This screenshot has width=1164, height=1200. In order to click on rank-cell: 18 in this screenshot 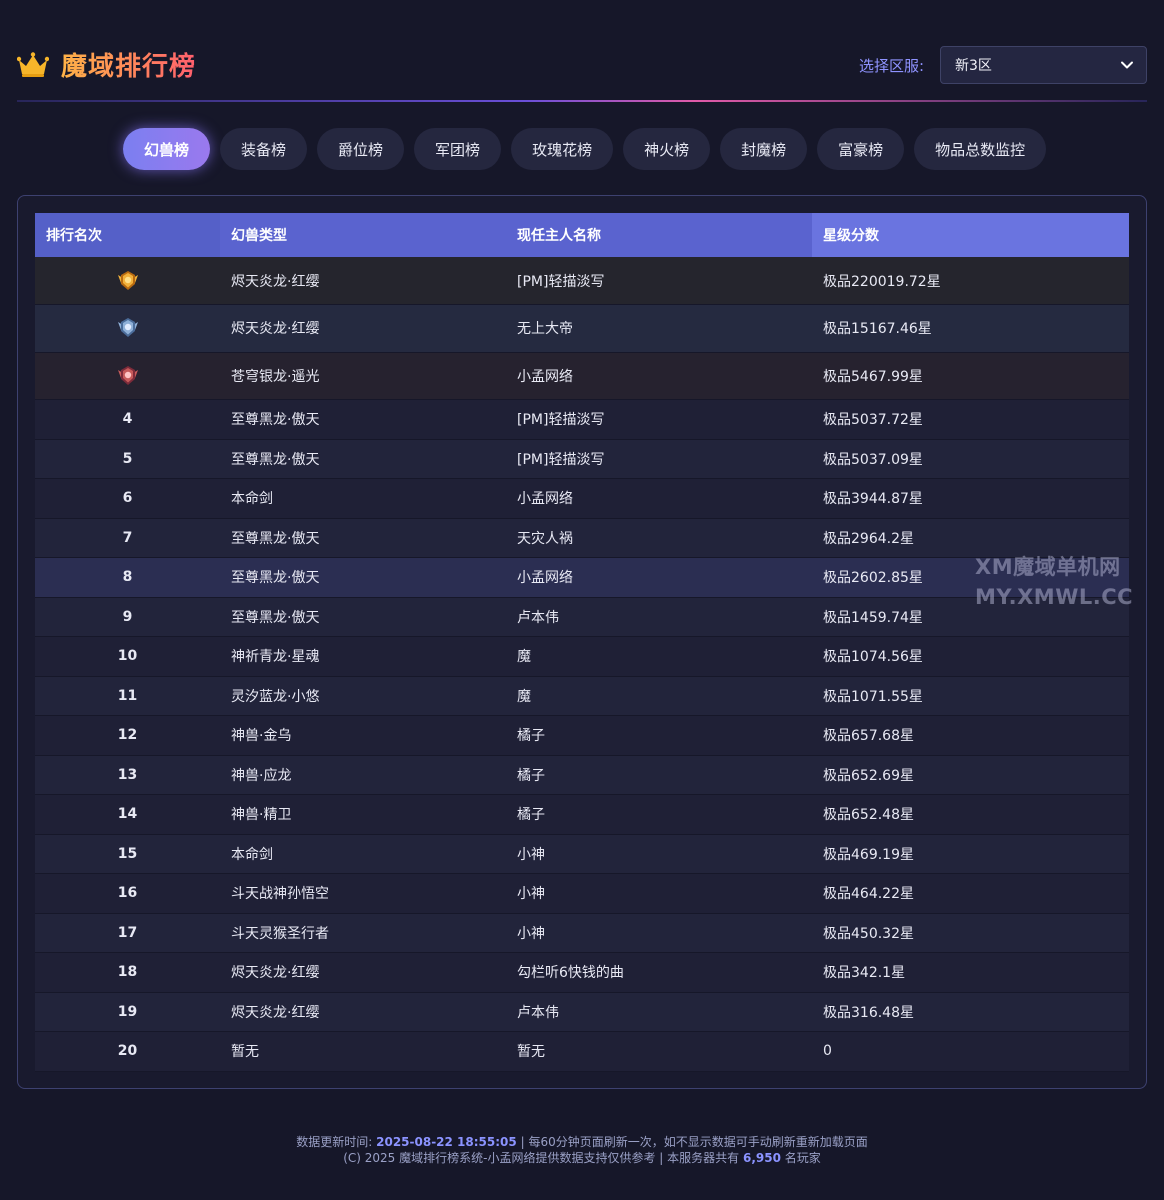, I will do `click(127, 972)`.